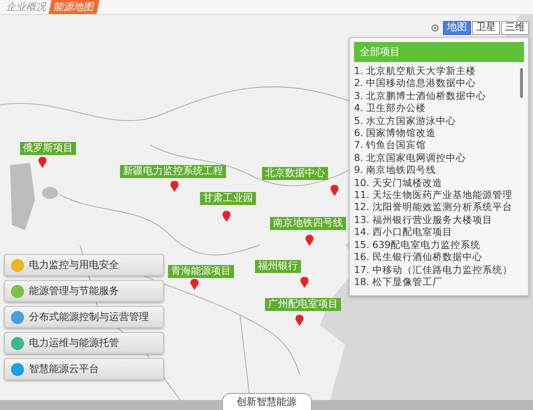 Image resolution: width=533 pixels, height=410 pixels. Describe the element at coordinates (435, 28) in the screenshot. I see `target-icon` at that location.